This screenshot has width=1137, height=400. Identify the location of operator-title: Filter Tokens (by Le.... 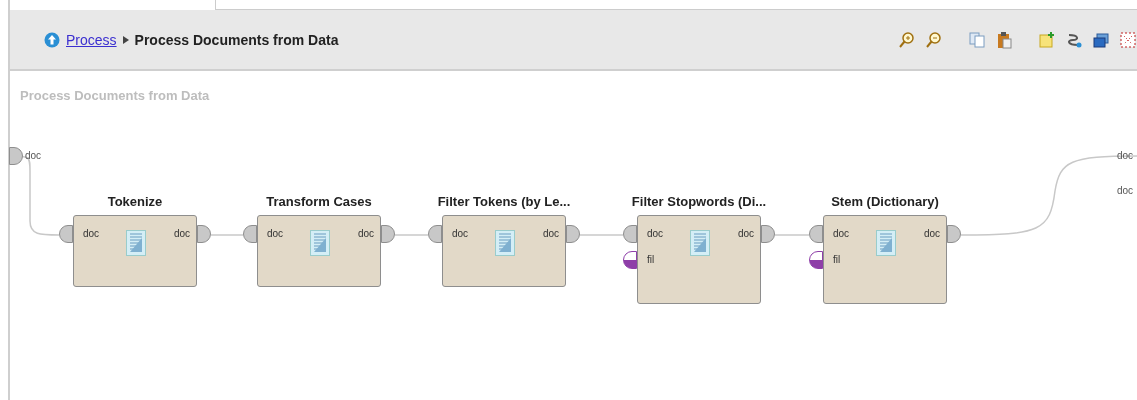
(504, 201).